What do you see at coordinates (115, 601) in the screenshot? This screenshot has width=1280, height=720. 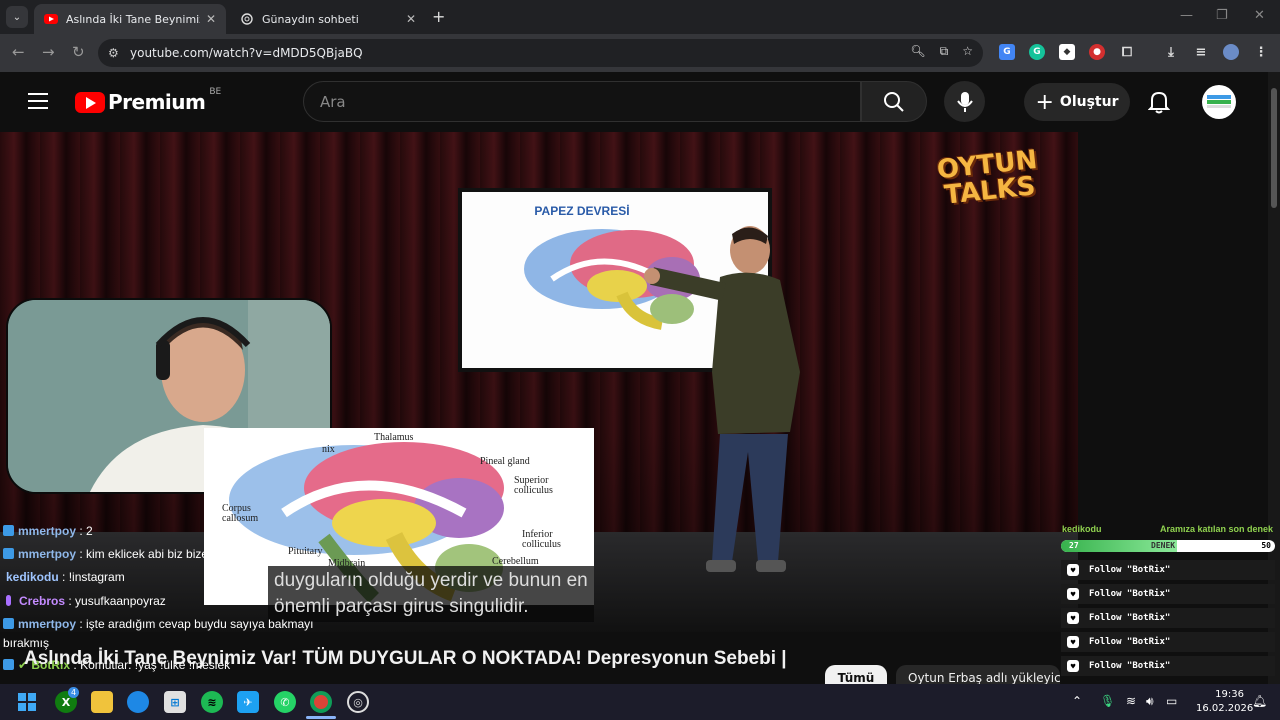 I see `chat-text: : yusufkaanpoyraz` at bounding box center [115, 601].